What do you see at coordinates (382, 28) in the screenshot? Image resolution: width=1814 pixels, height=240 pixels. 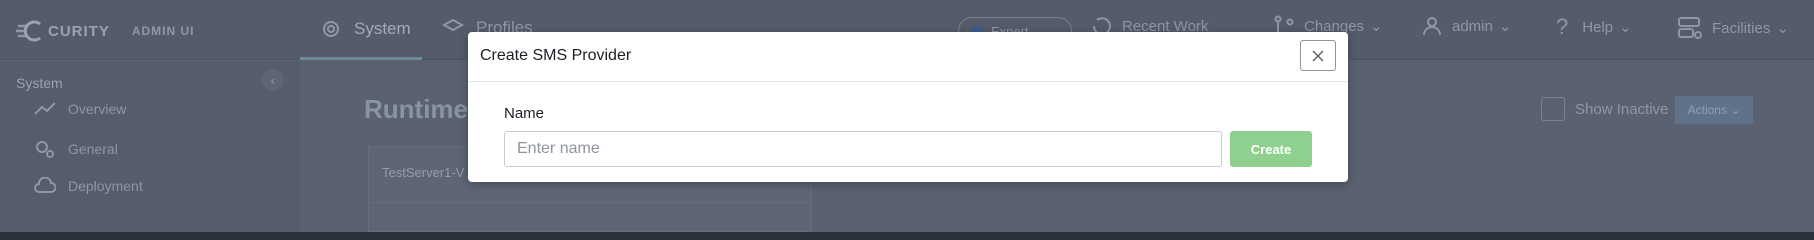 I see `tab-system-label: System` at bounding box center [382, 28].